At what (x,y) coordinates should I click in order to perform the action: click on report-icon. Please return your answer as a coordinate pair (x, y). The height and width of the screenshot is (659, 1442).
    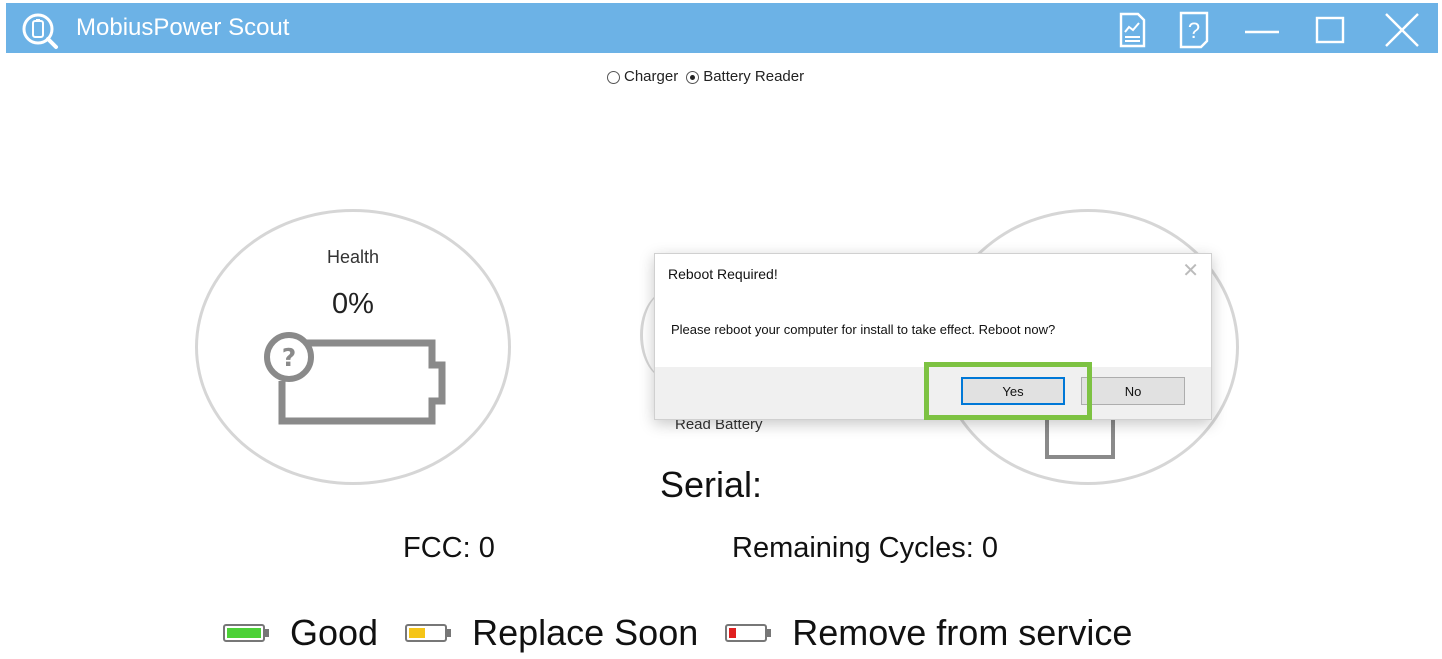
    Looking at the image, I should click on (1132, 30).